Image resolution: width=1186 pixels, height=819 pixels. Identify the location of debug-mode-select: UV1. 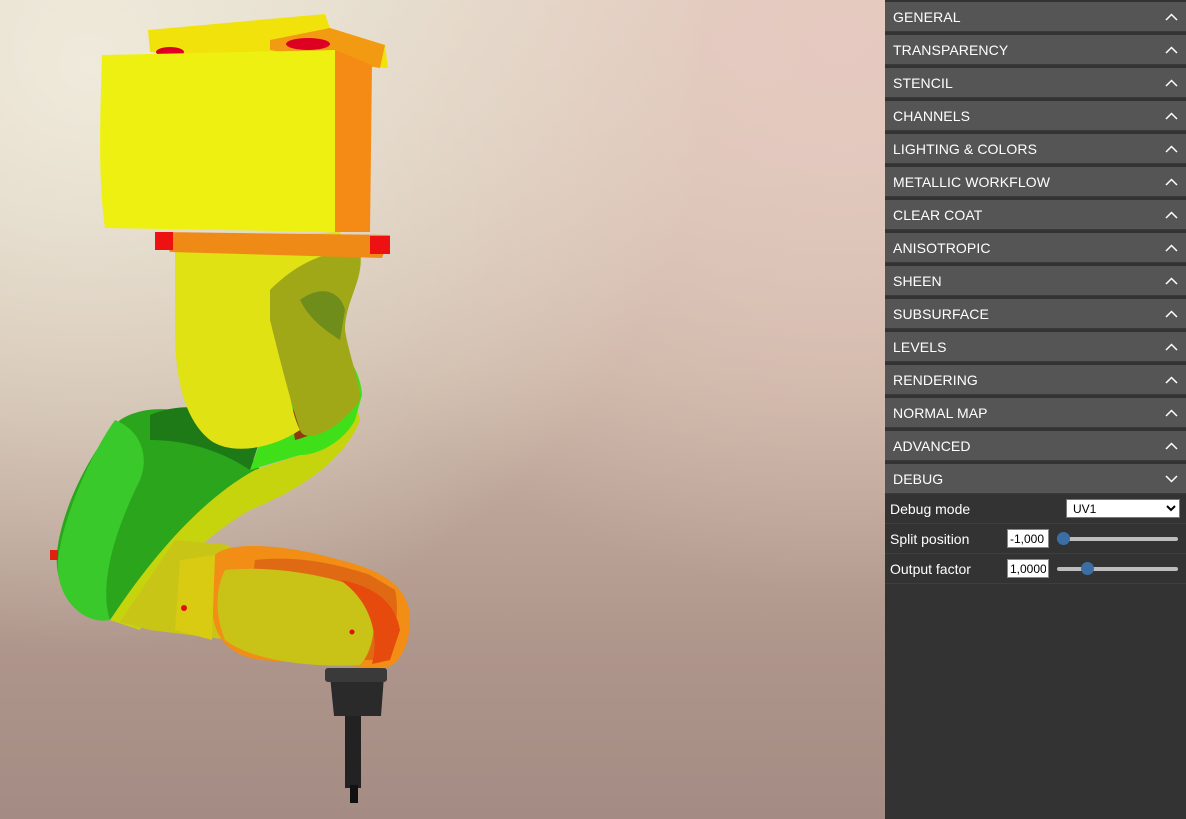
(1123, 508).